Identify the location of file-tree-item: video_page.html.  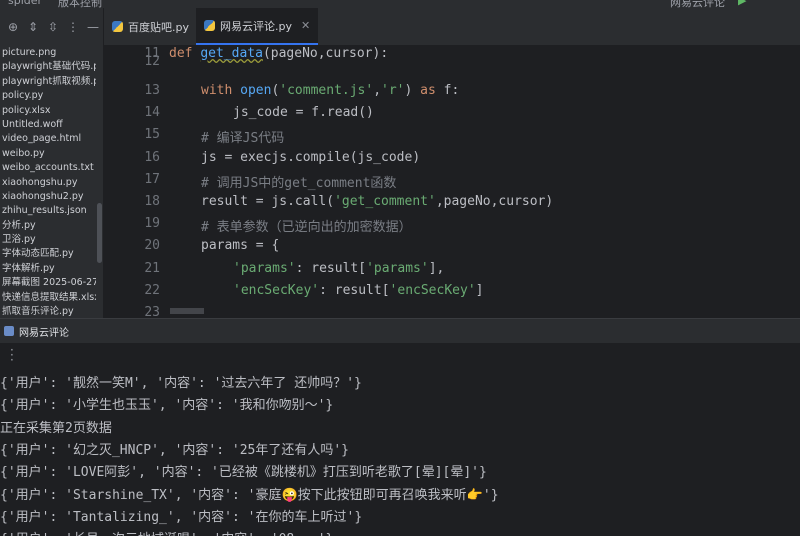
(48, 139).